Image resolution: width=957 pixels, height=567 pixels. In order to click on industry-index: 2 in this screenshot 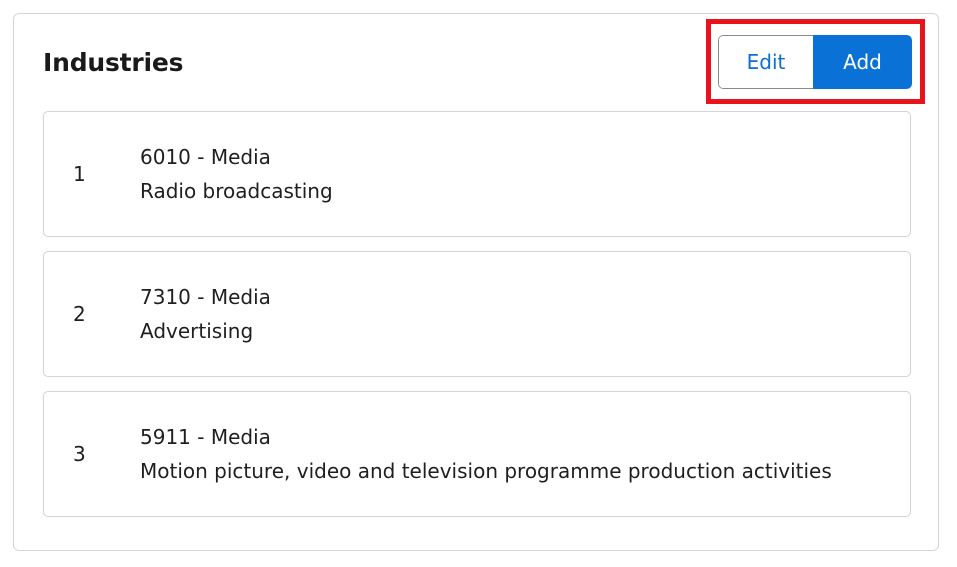, I will do `click(79, 314)`.